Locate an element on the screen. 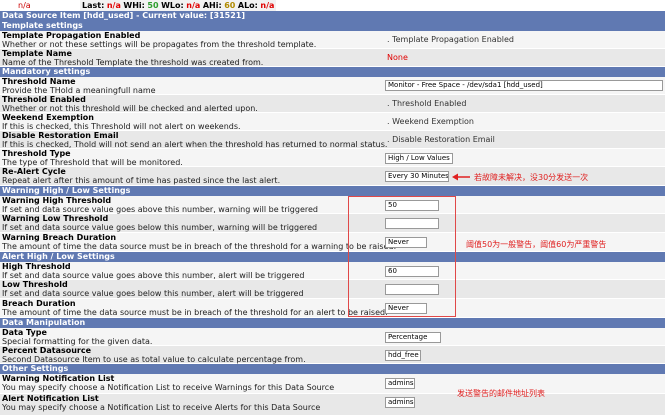 This screenshot has width=665, height=416. data-type-select: Percentage is located at coordinates (413, 337).